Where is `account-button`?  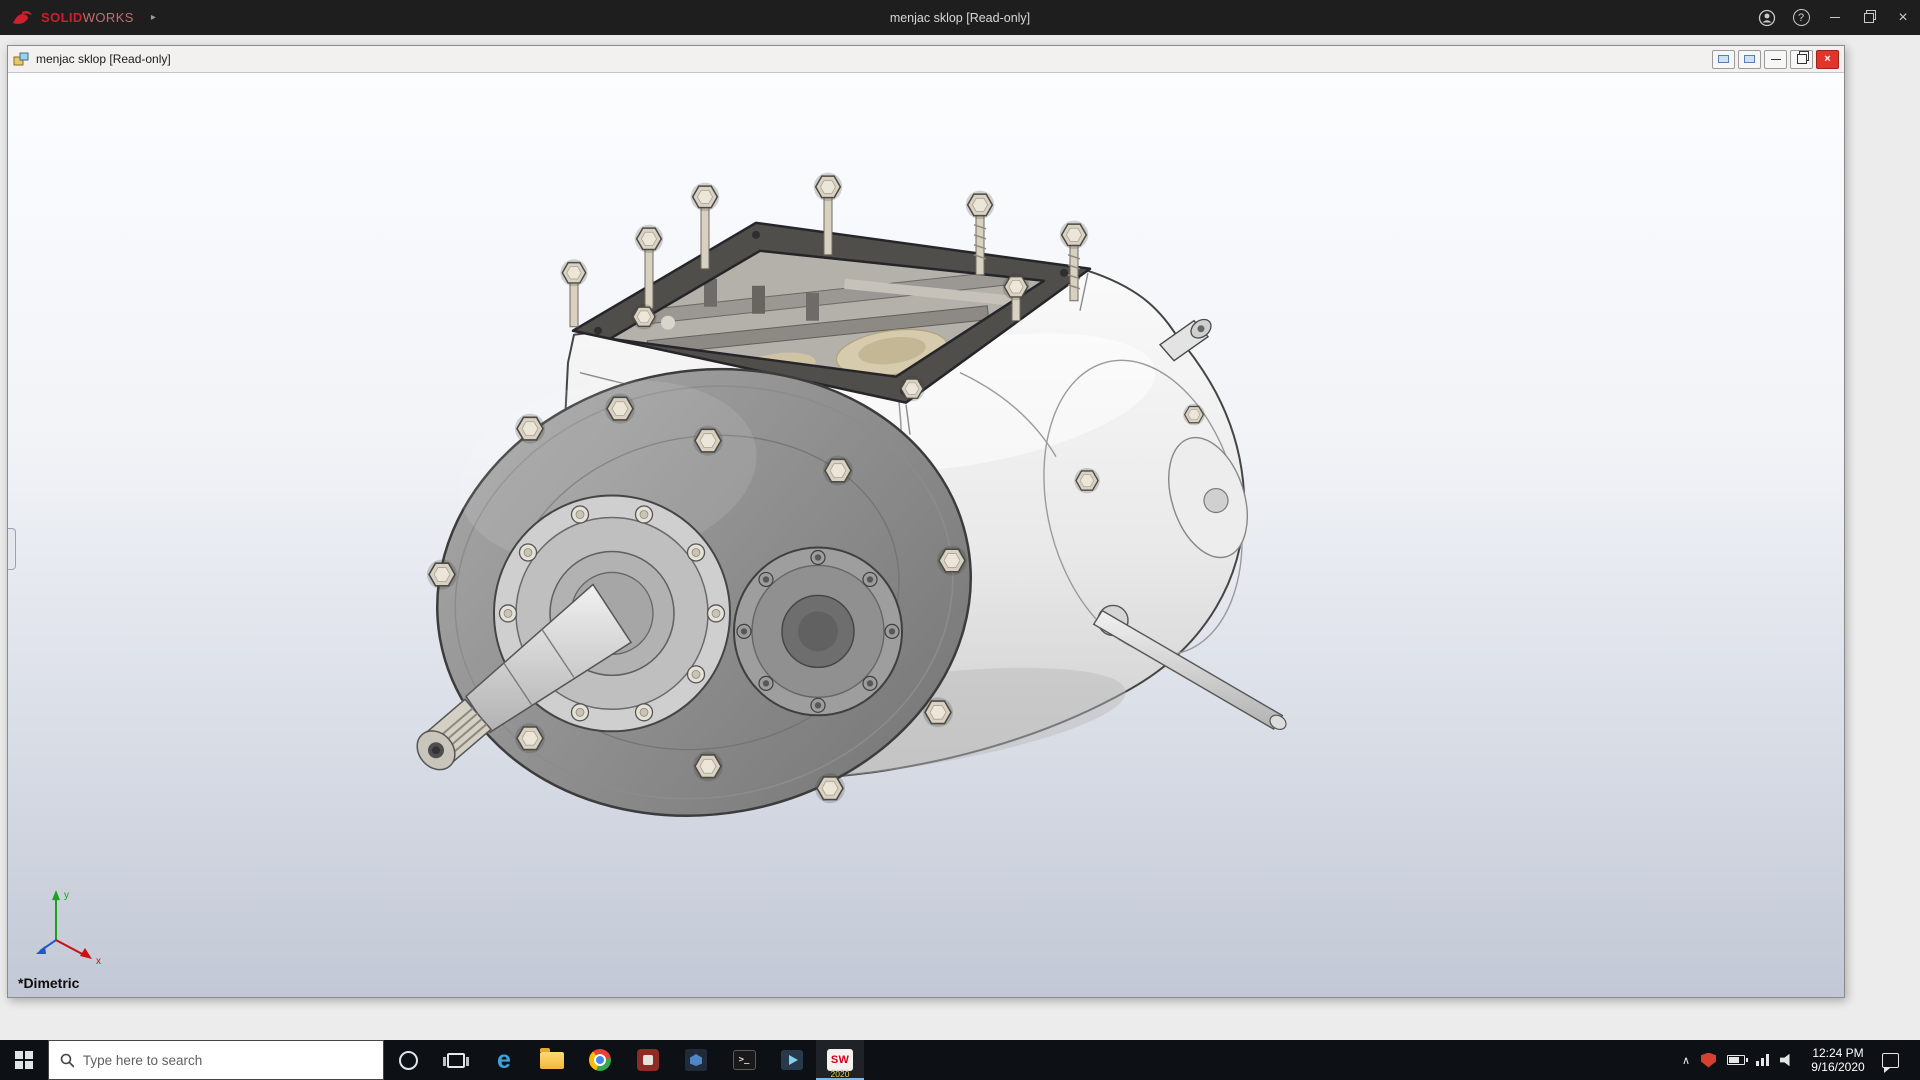 account-button is located at coordinates (1767, 17).